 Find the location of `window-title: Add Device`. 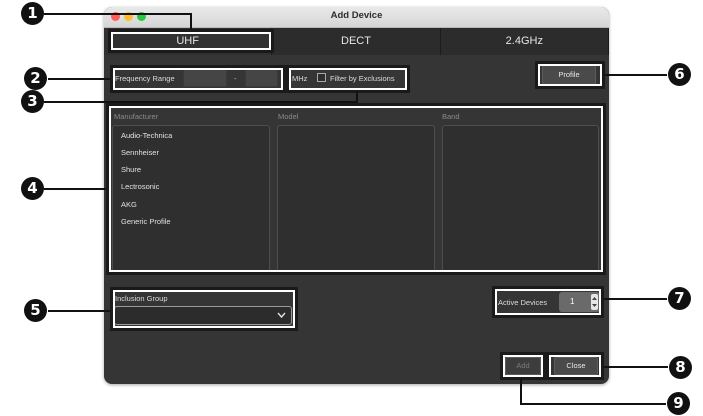

window-title: Add Device is located at coordinates (356, 15).